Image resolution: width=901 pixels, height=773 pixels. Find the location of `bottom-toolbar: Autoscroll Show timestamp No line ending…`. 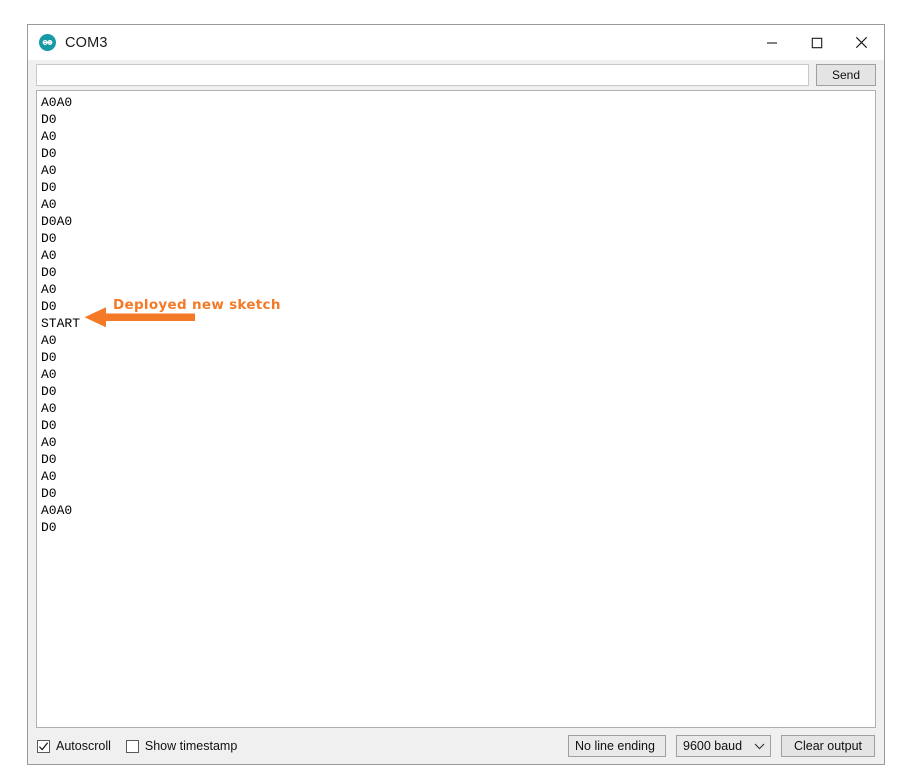

bottom-toolbar: Autoscroll Show timestamp No line ending… is located at coordinates (456, 746).